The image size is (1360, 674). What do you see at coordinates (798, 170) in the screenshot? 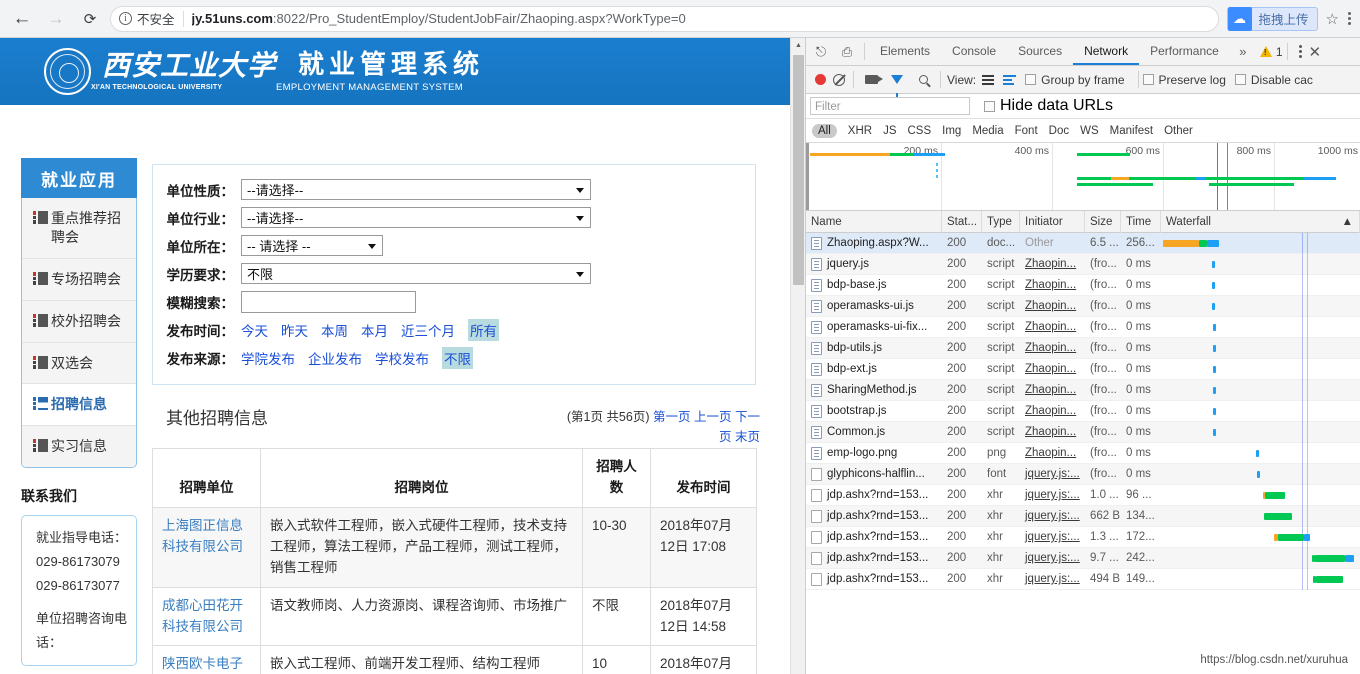
I see `scrollbar-thumb` at bounding box center [798, 170].